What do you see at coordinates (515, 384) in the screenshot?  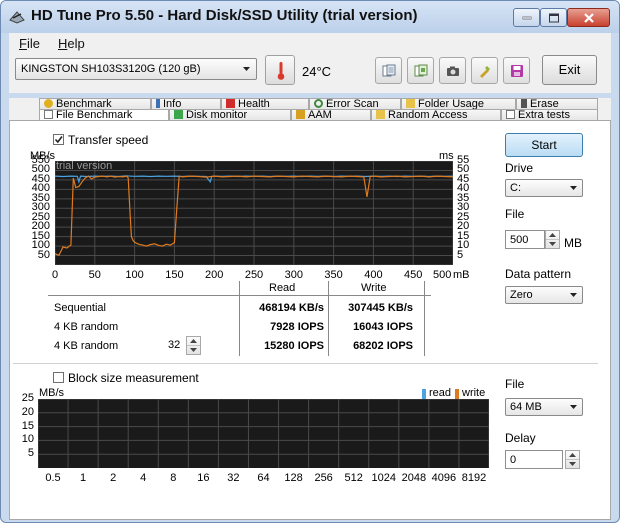 I see `block-file-label: File` at bounding box center [515, 384].